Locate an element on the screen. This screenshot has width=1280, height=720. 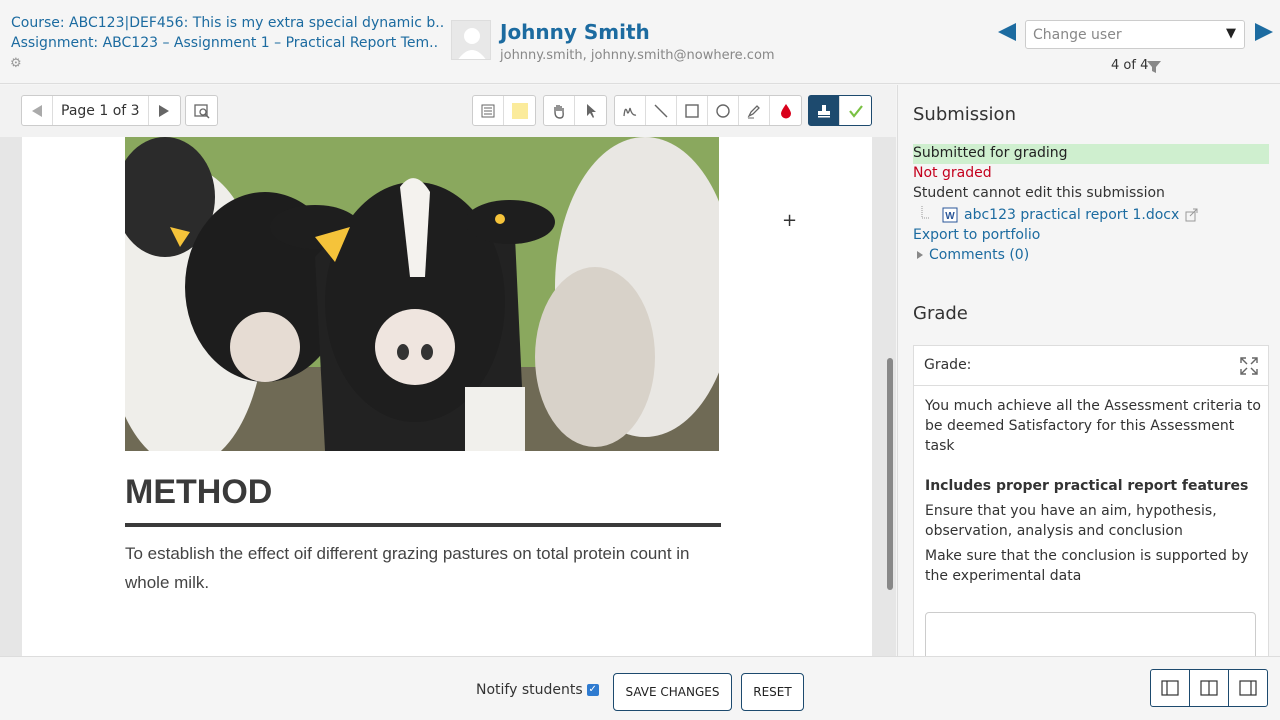
fullscreen-expand-icon is located at coordinates (1249, 366).